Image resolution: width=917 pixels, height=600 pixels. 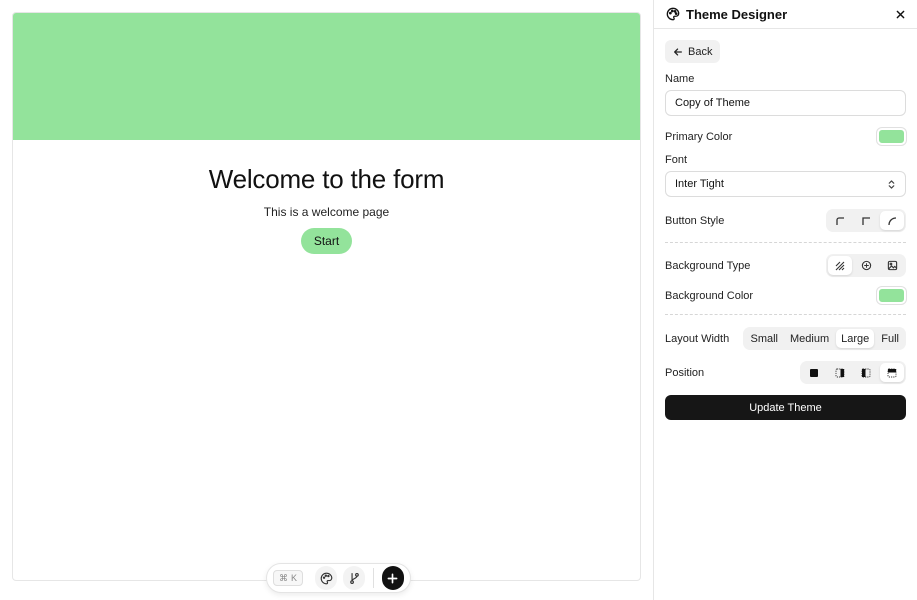 What do you see at coordinates (809, 338) in the screenshot?
I see `layout-width-medium: Medium` at bounding box center [809, 338].